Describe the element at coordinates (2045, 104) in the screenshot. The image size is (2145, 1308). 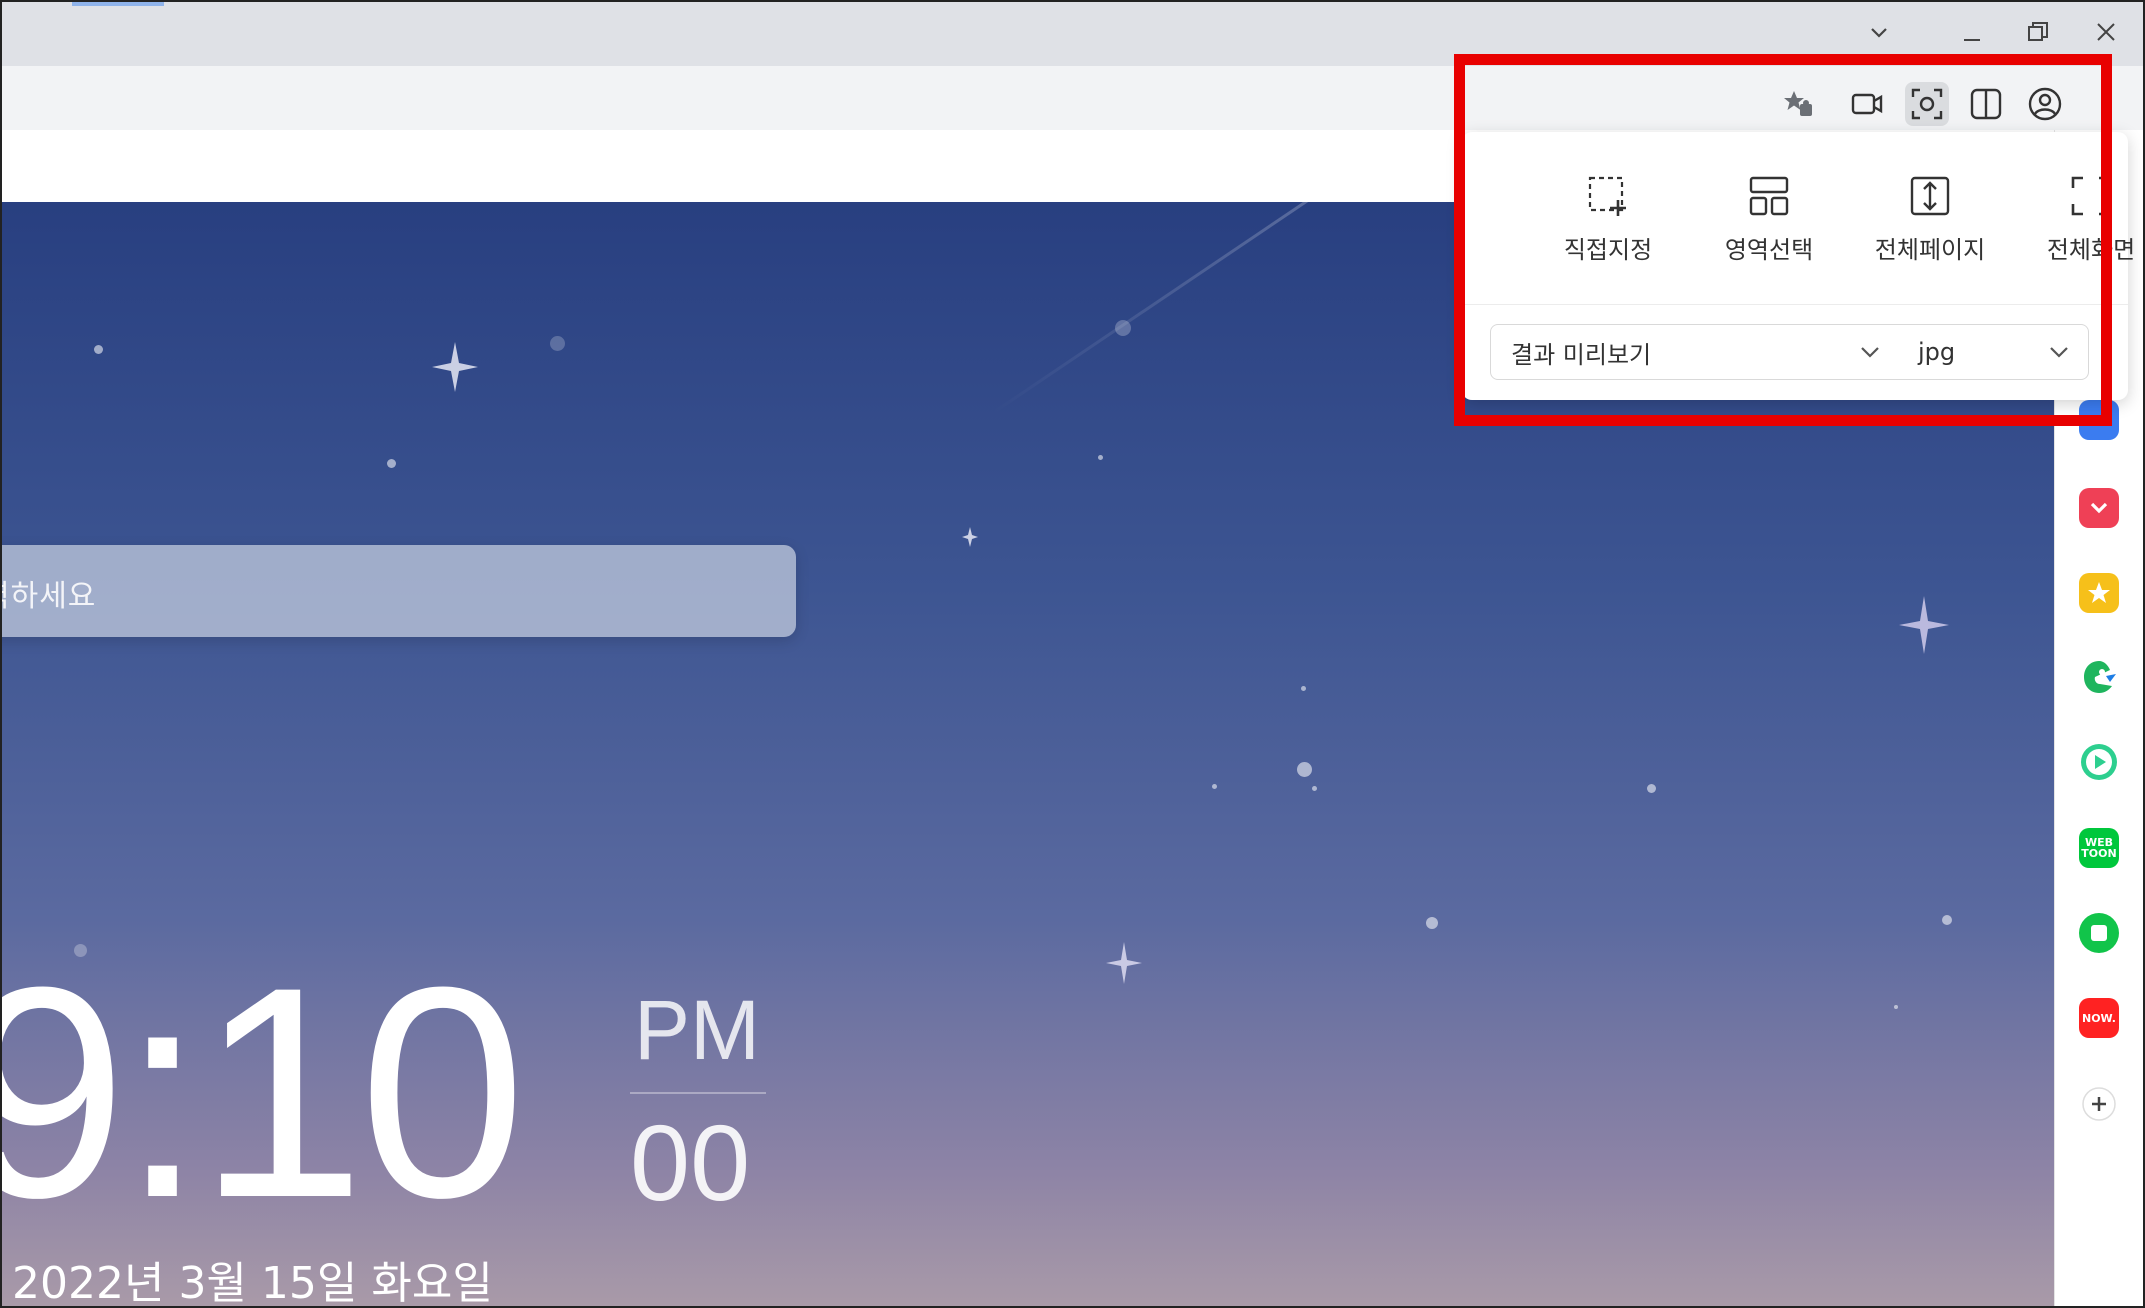
I see `profile-icon` at that location.